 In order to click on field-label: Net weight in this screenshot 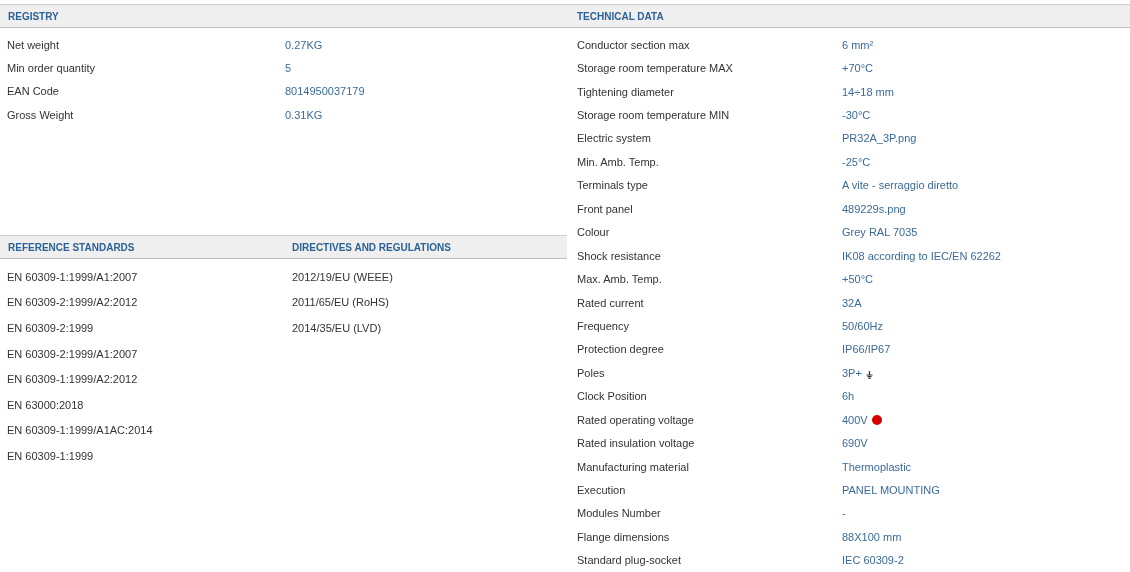, I will do `click(33, 44)`.